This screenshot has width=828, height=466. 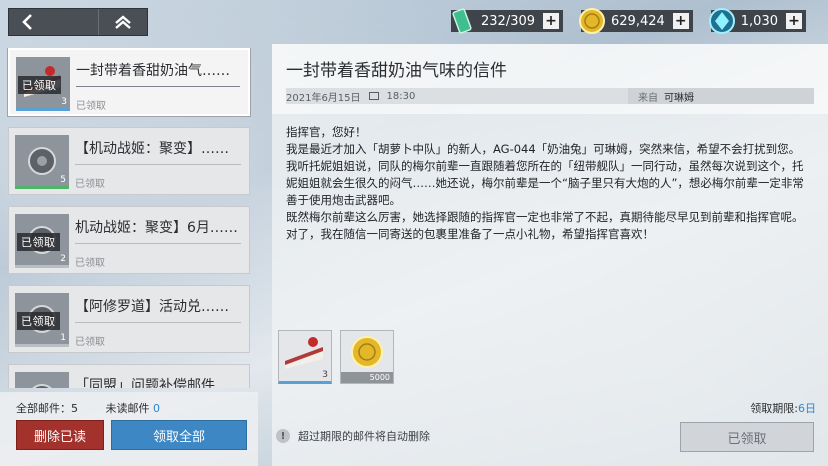 I want to click on mail-item-3: 1 已领取 【阿修罗道】活动兑…… 已领取, so click(x=129, y=319).